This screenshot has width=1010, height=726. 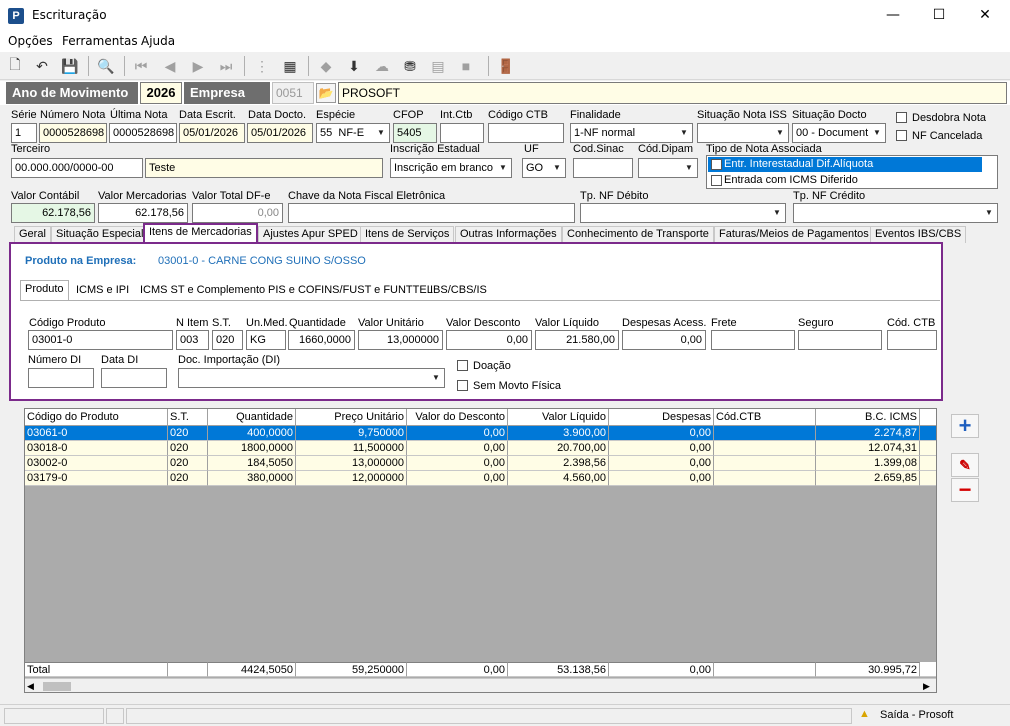 What do you see at coordinates (868, 463) in the screenshot?
I see `grid-cell: 1.399,08` at bounding box center [868, 463].